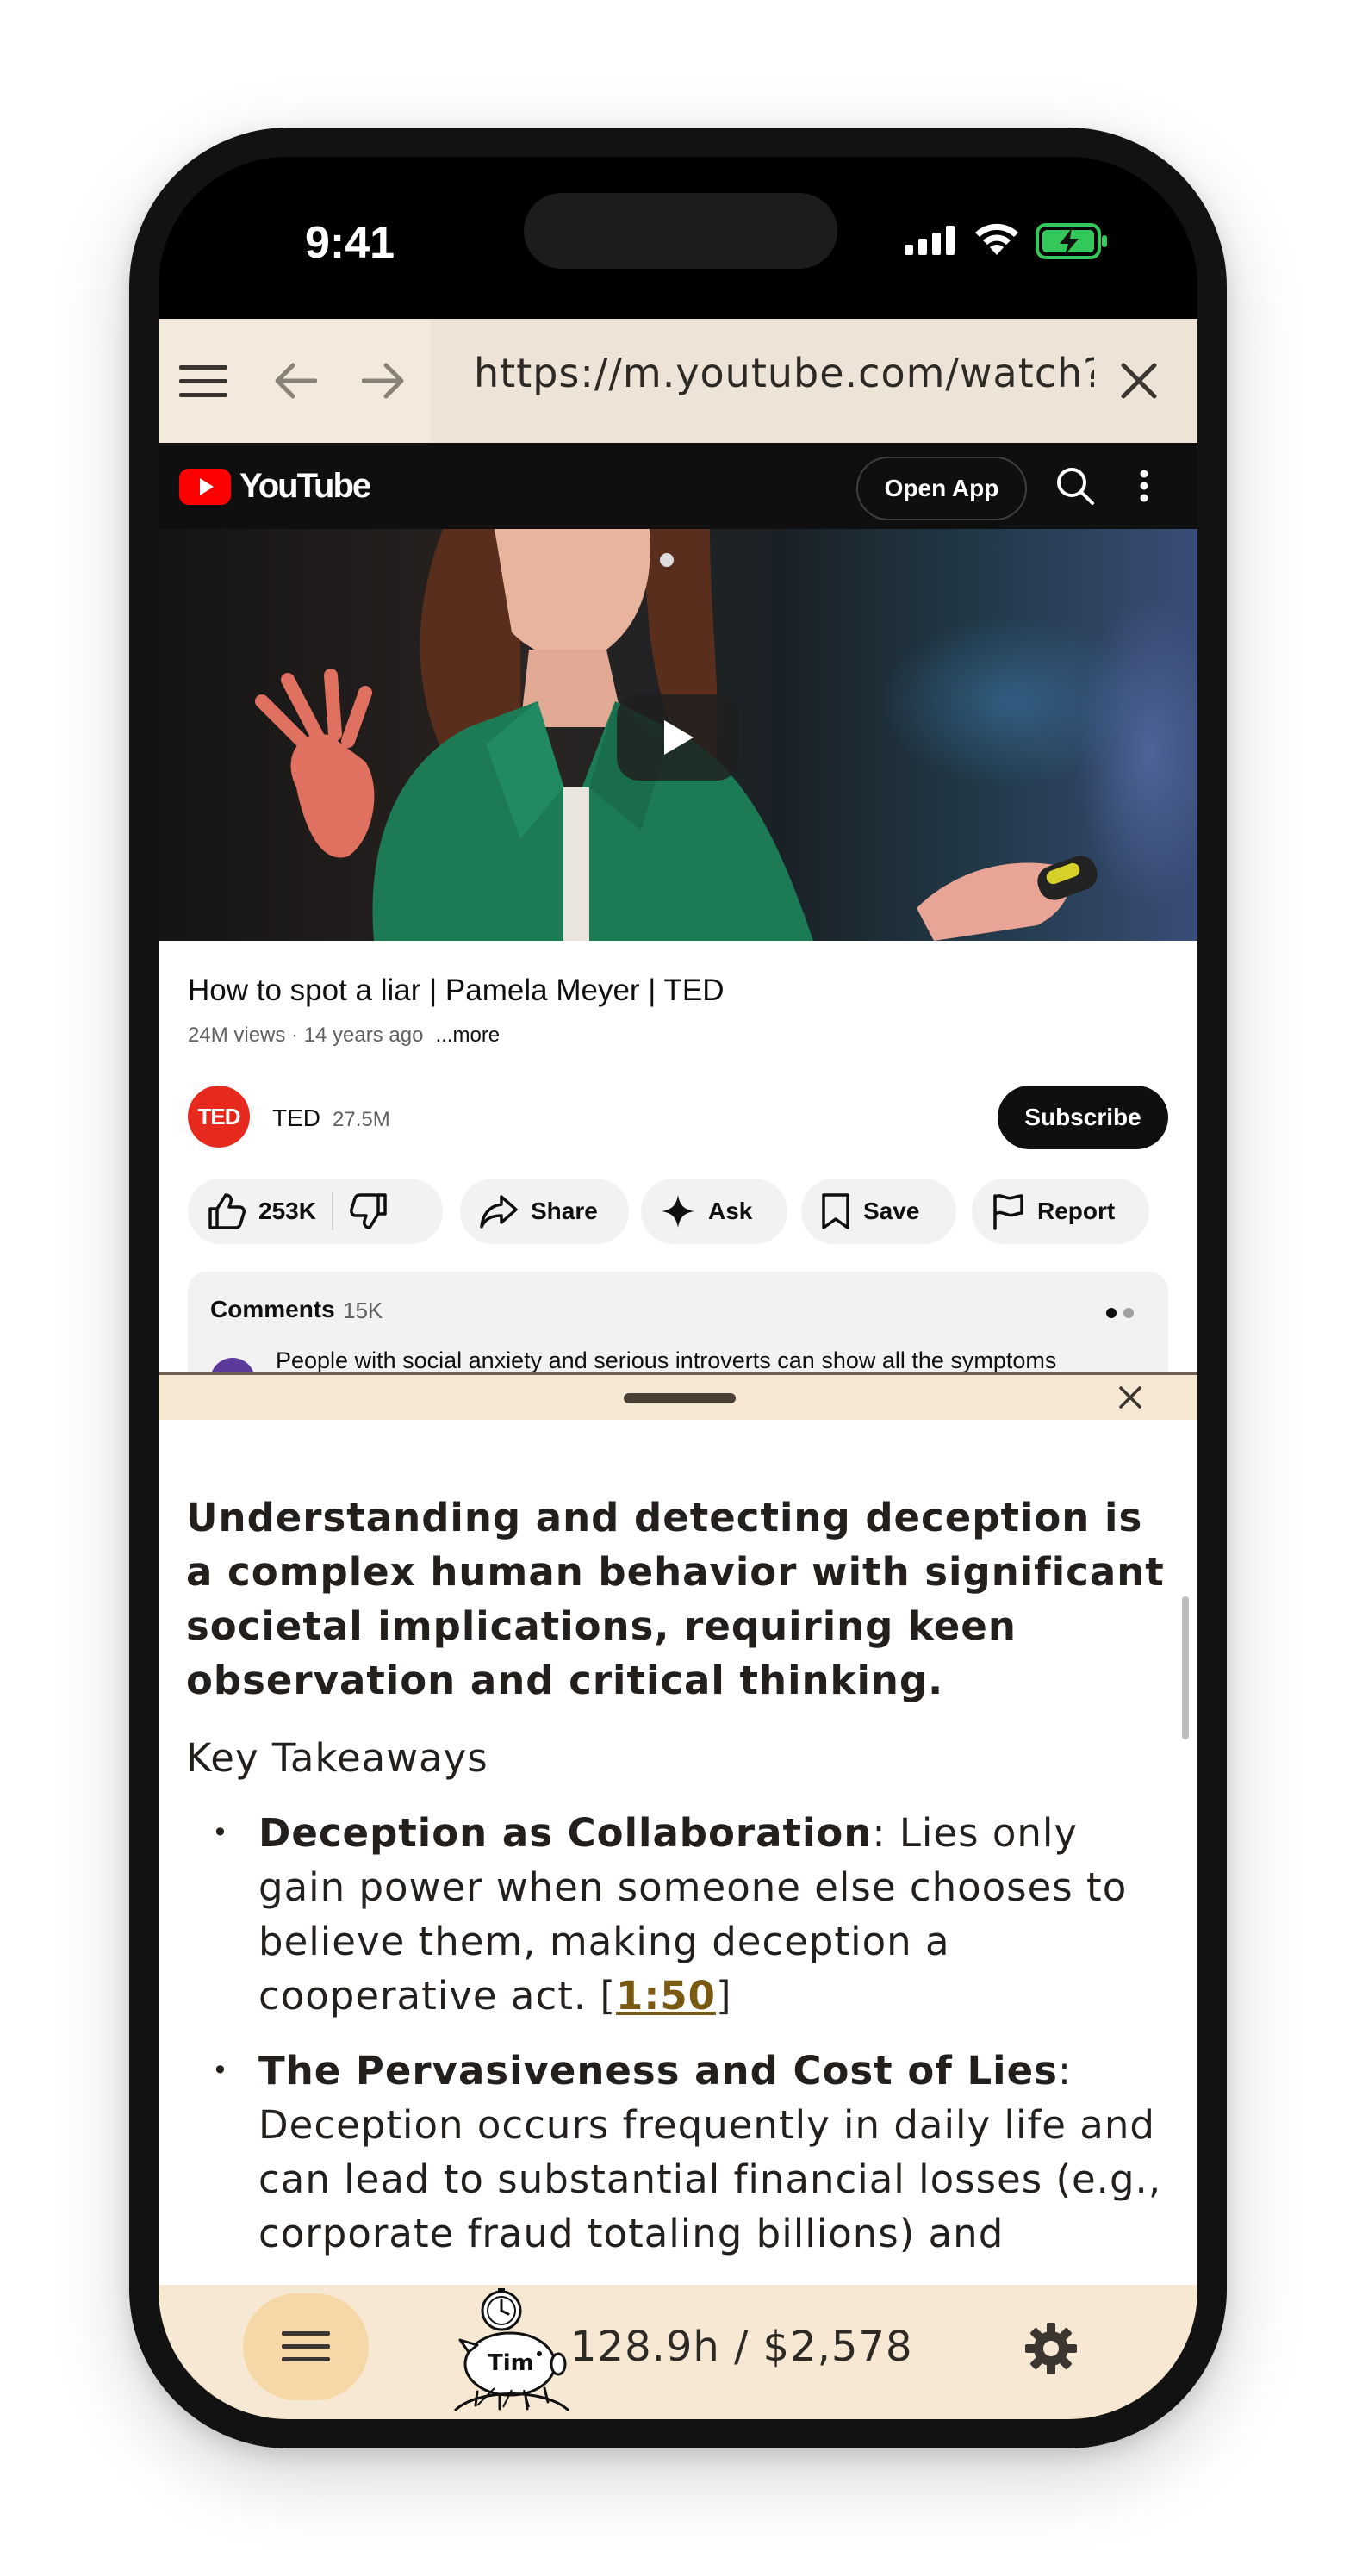 The width and height of the screenshot is (1356, 2576). I want to click on drag-handle, so click(680, 1398).